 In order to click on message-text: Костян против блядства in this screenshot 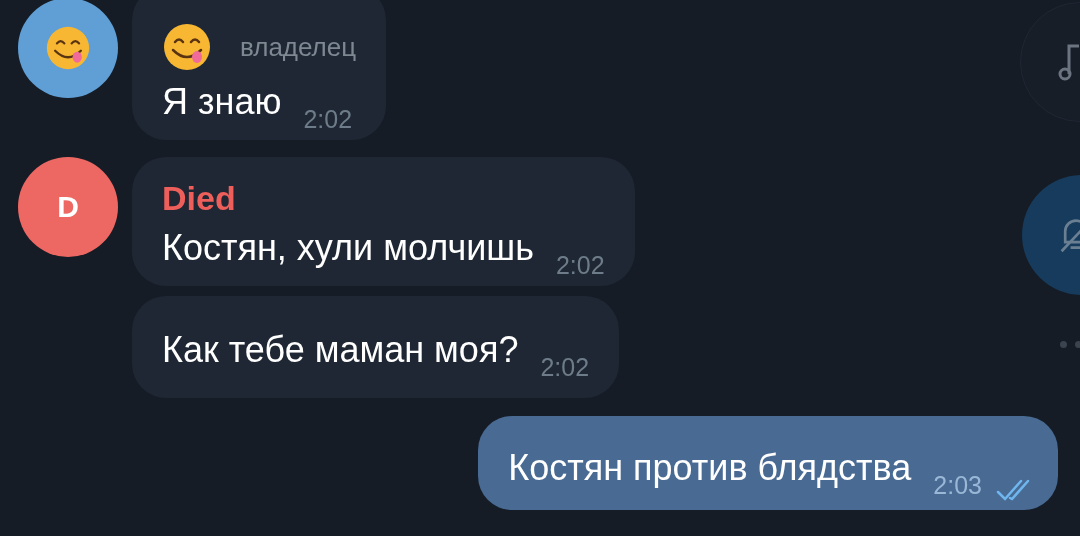, I will do `click(710, 468)`.